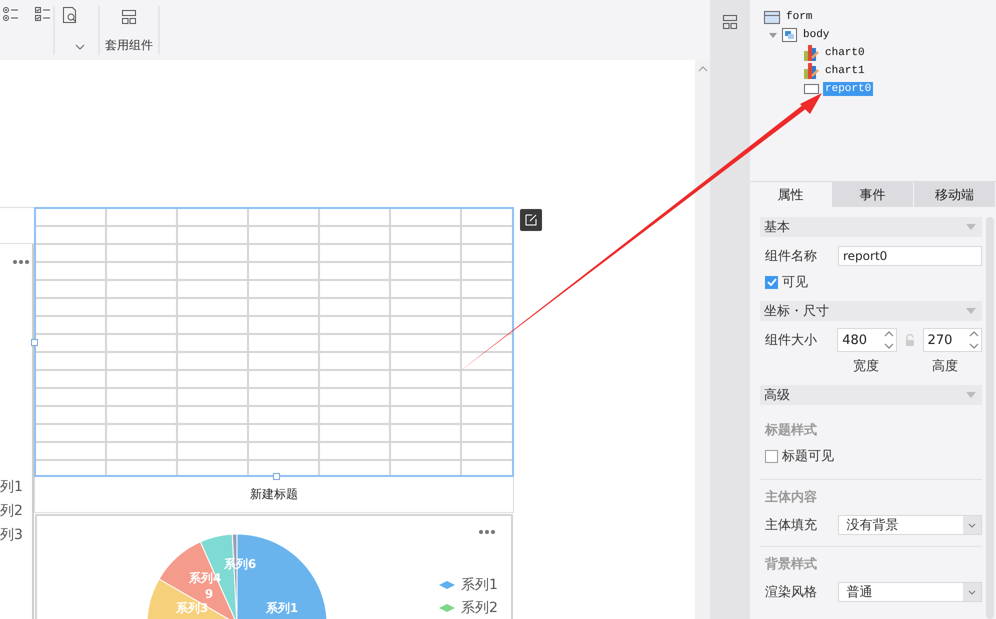  Describe the element at coordinates (871, 395) in the screenshot. I see `section-header: 高级` at that location.